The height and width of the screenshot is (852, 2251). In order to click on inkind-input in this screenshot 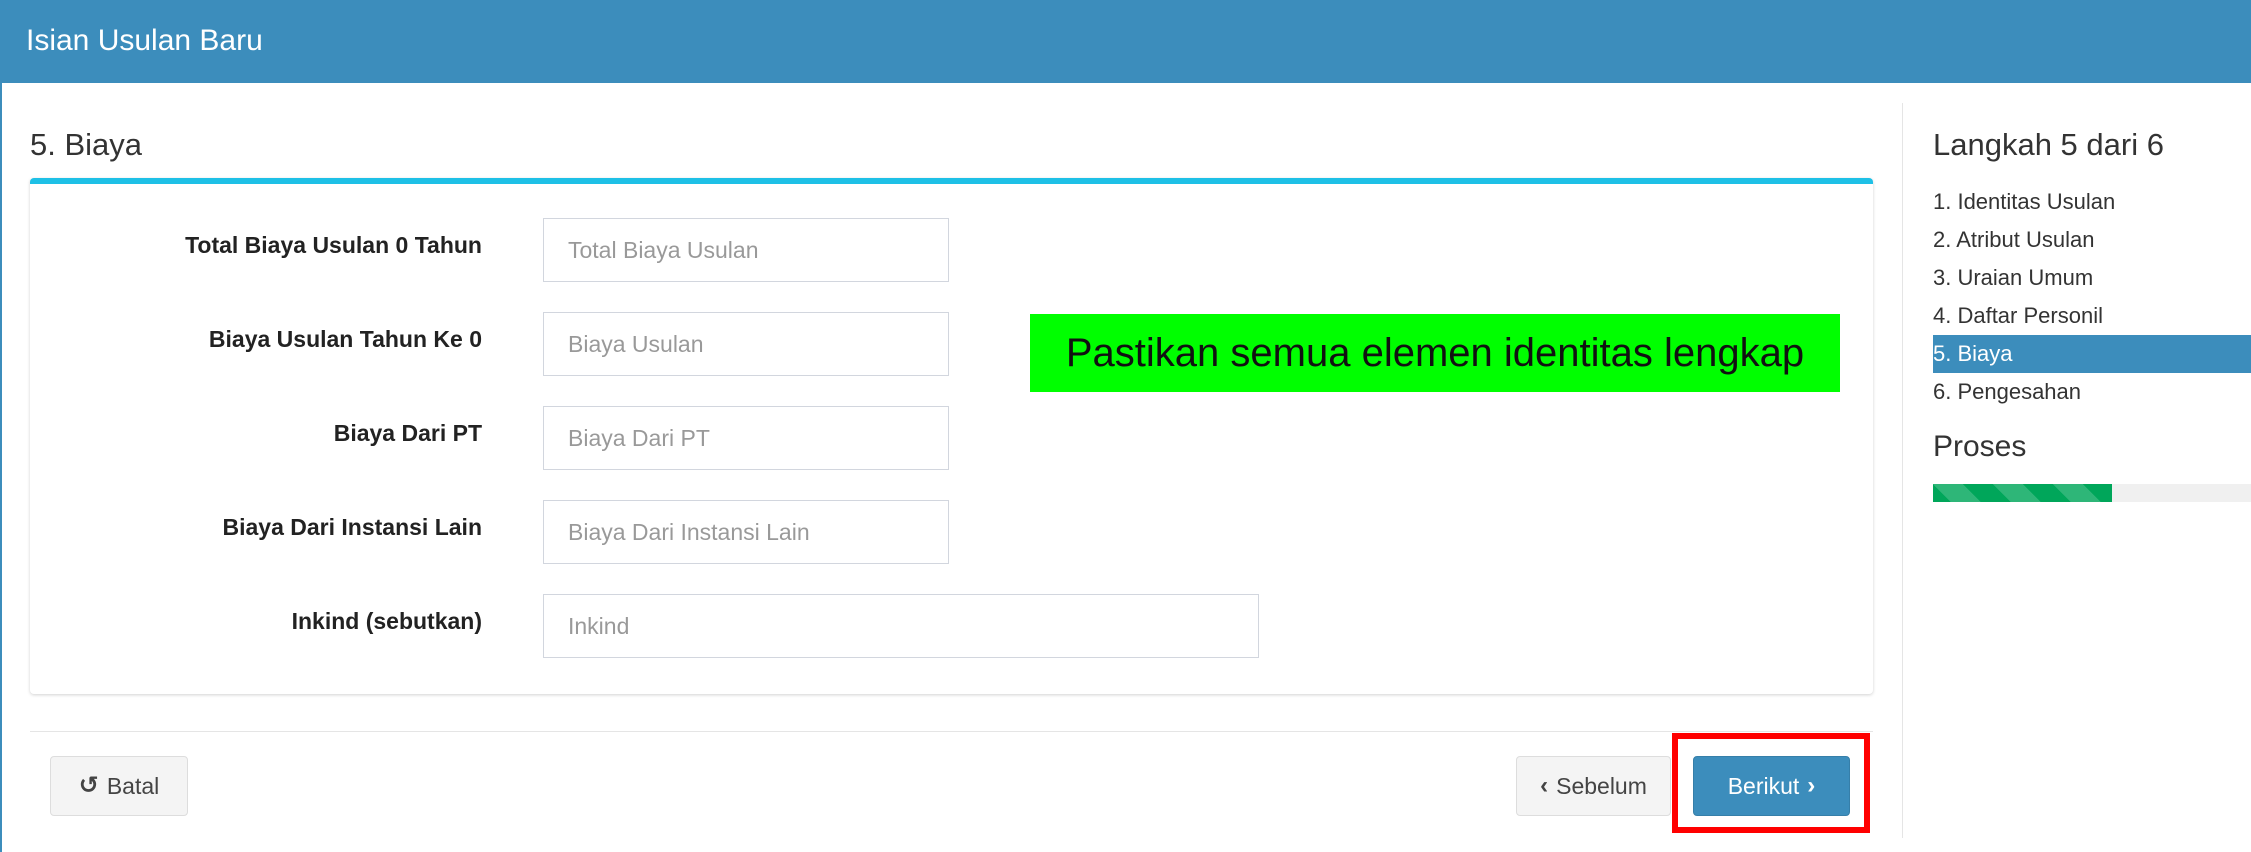, I will do `click(901, 626)`.